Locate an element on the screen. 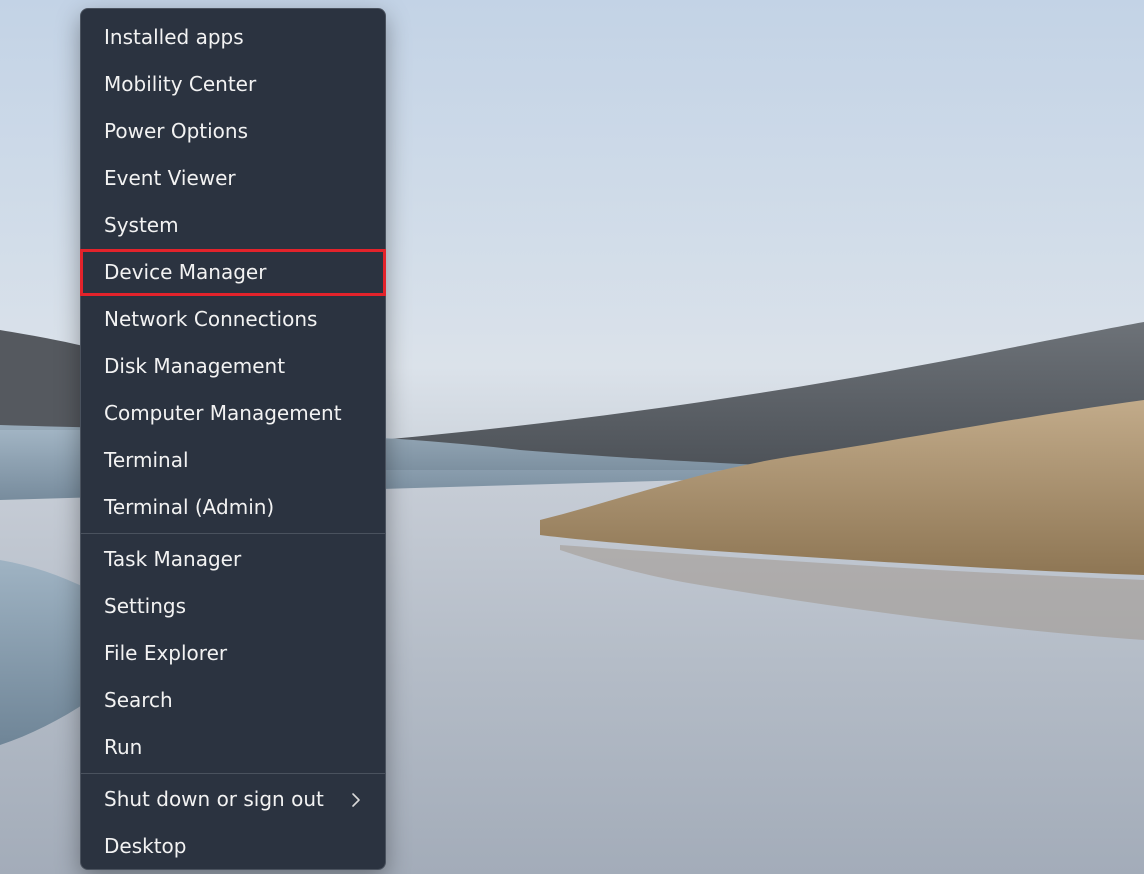 The width and height of the screenshot is (1144, 874). menu-item-mobility-center: Mobility Center is located at coordinates (233, 84).